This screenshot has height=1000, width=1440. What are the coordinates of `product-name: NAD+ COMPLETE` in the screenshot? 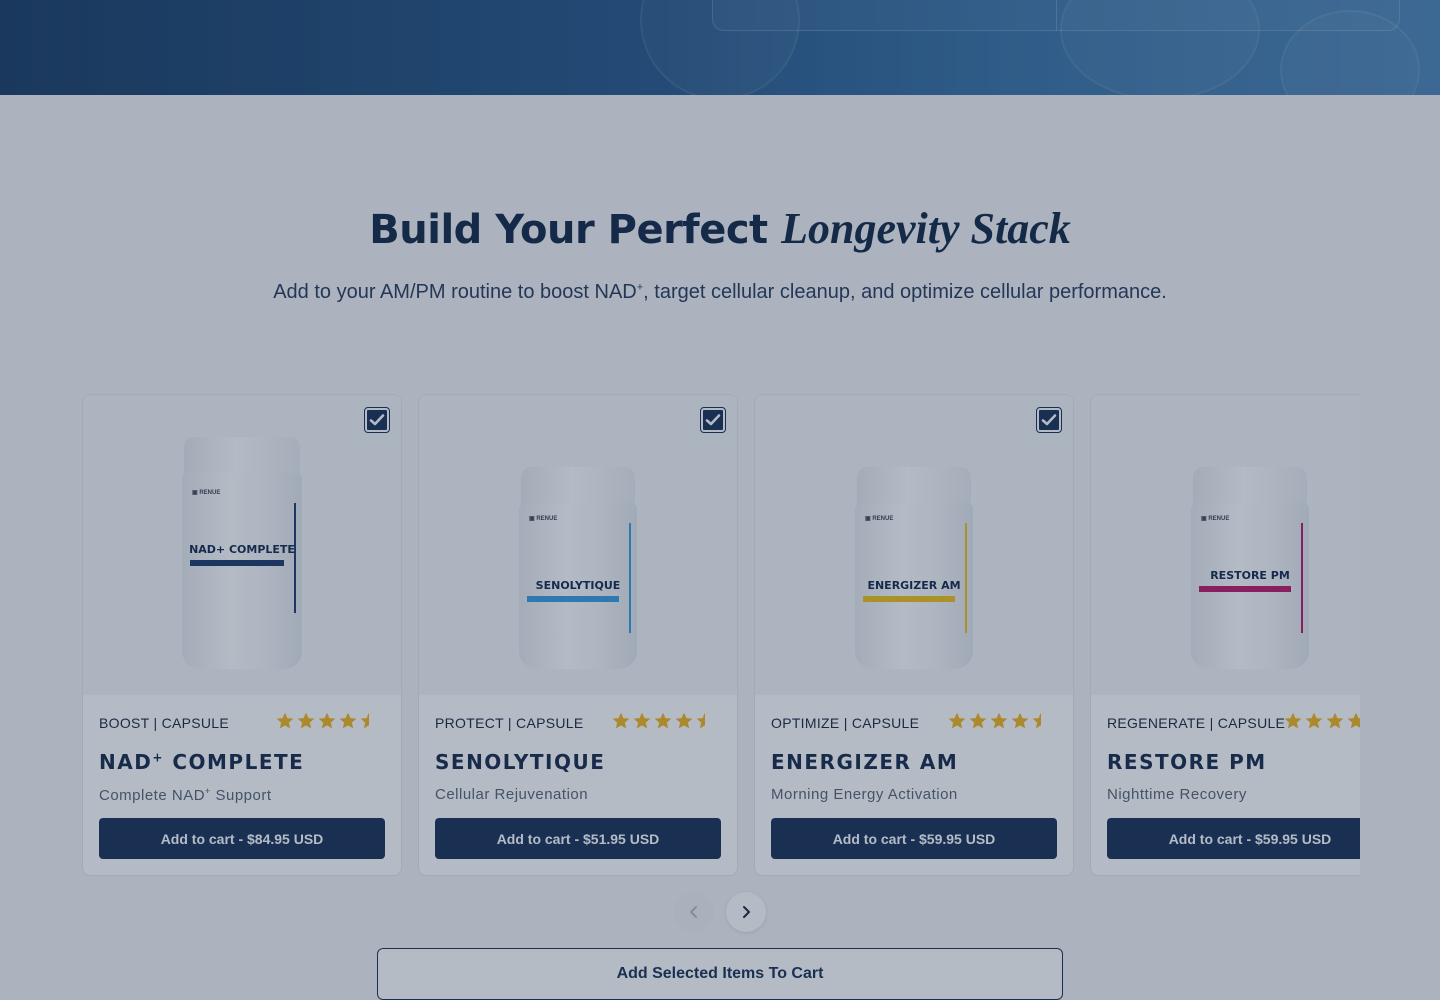 It's located at (201, 762).